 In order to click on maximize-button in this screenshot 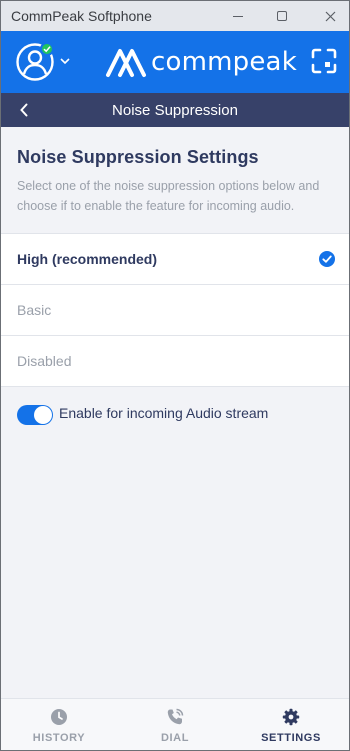, I will do `click(282, 16)`.